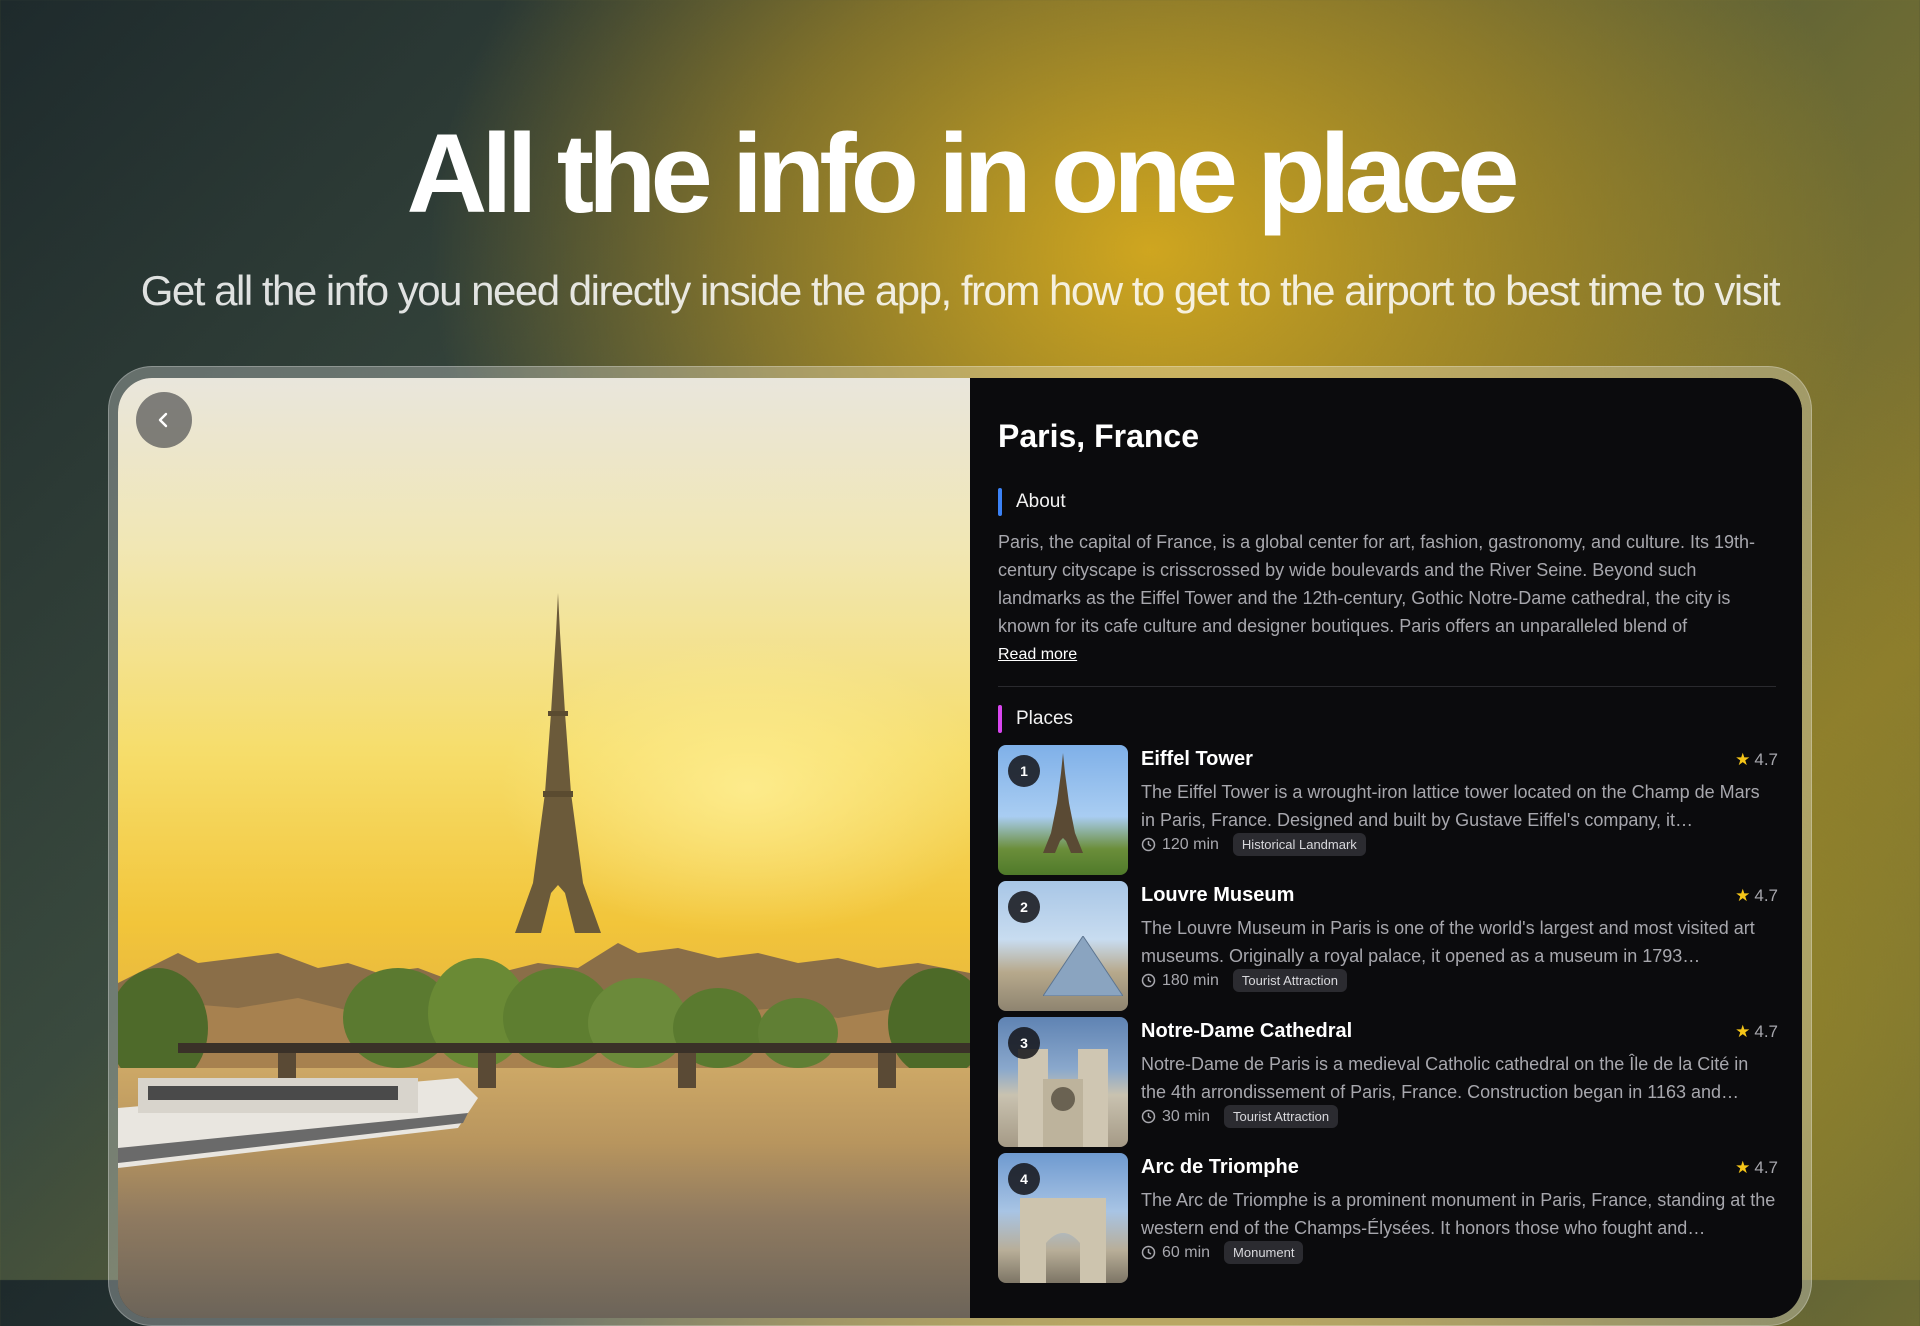 The image size is (1920, 1326). What do you see at coordinates (1098, 436) in the screenshot?
I see `city-title: Paris, France` at bounding box center [1098, 436].